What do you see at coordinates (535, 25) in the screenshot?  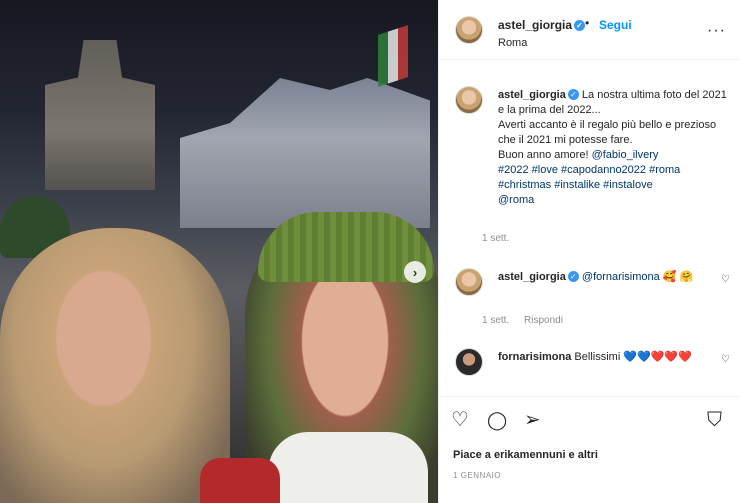 I see `author-username: astel_giorgia` at bounding box center [535, 25].